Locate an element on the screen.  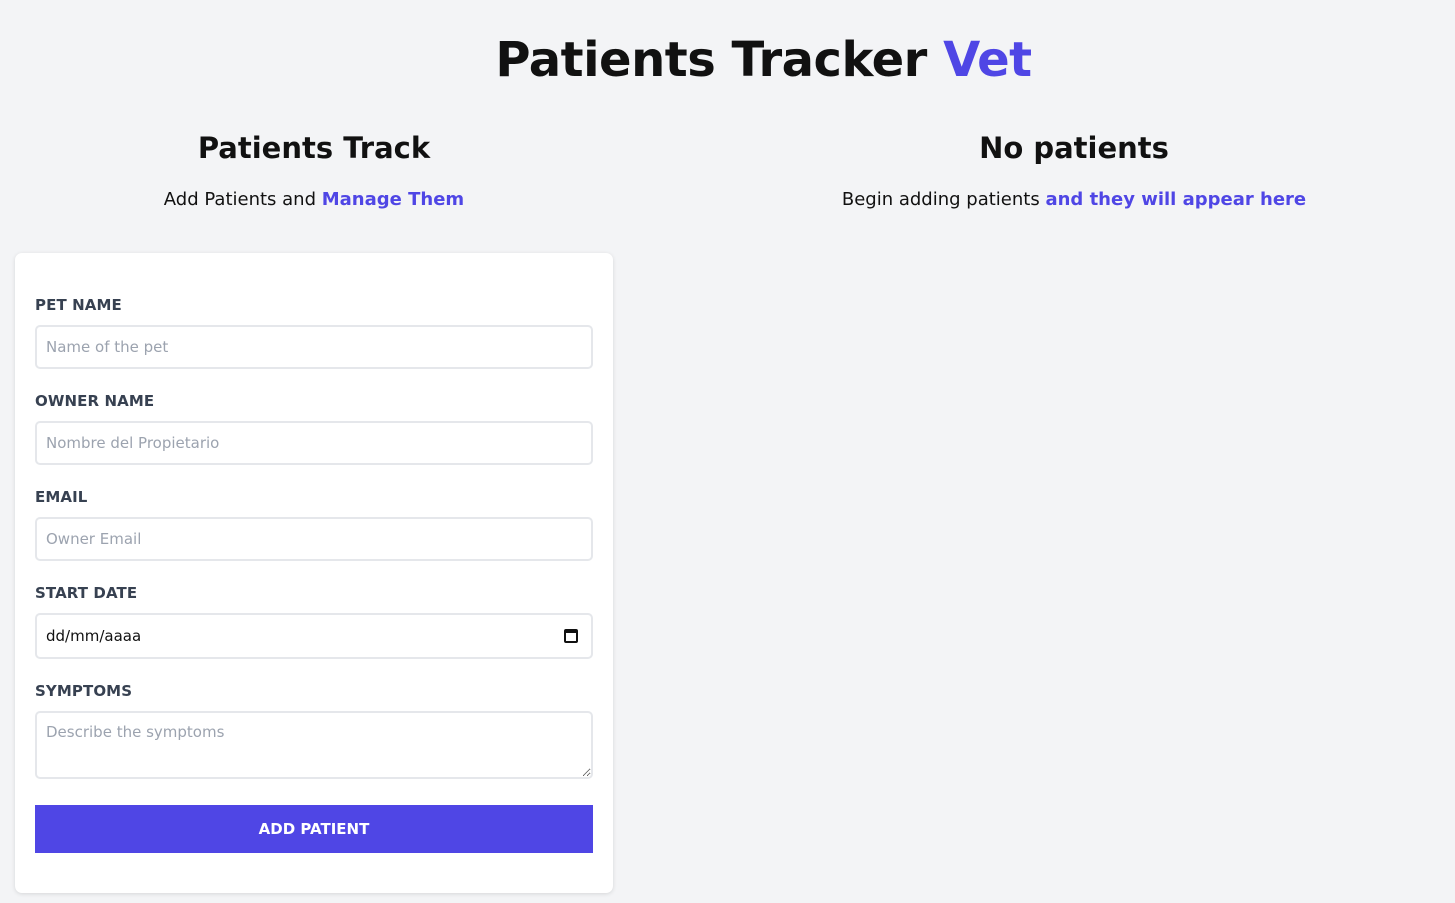
start-date-input: dd/mm/aaaa is located at coordinates (314, 636).